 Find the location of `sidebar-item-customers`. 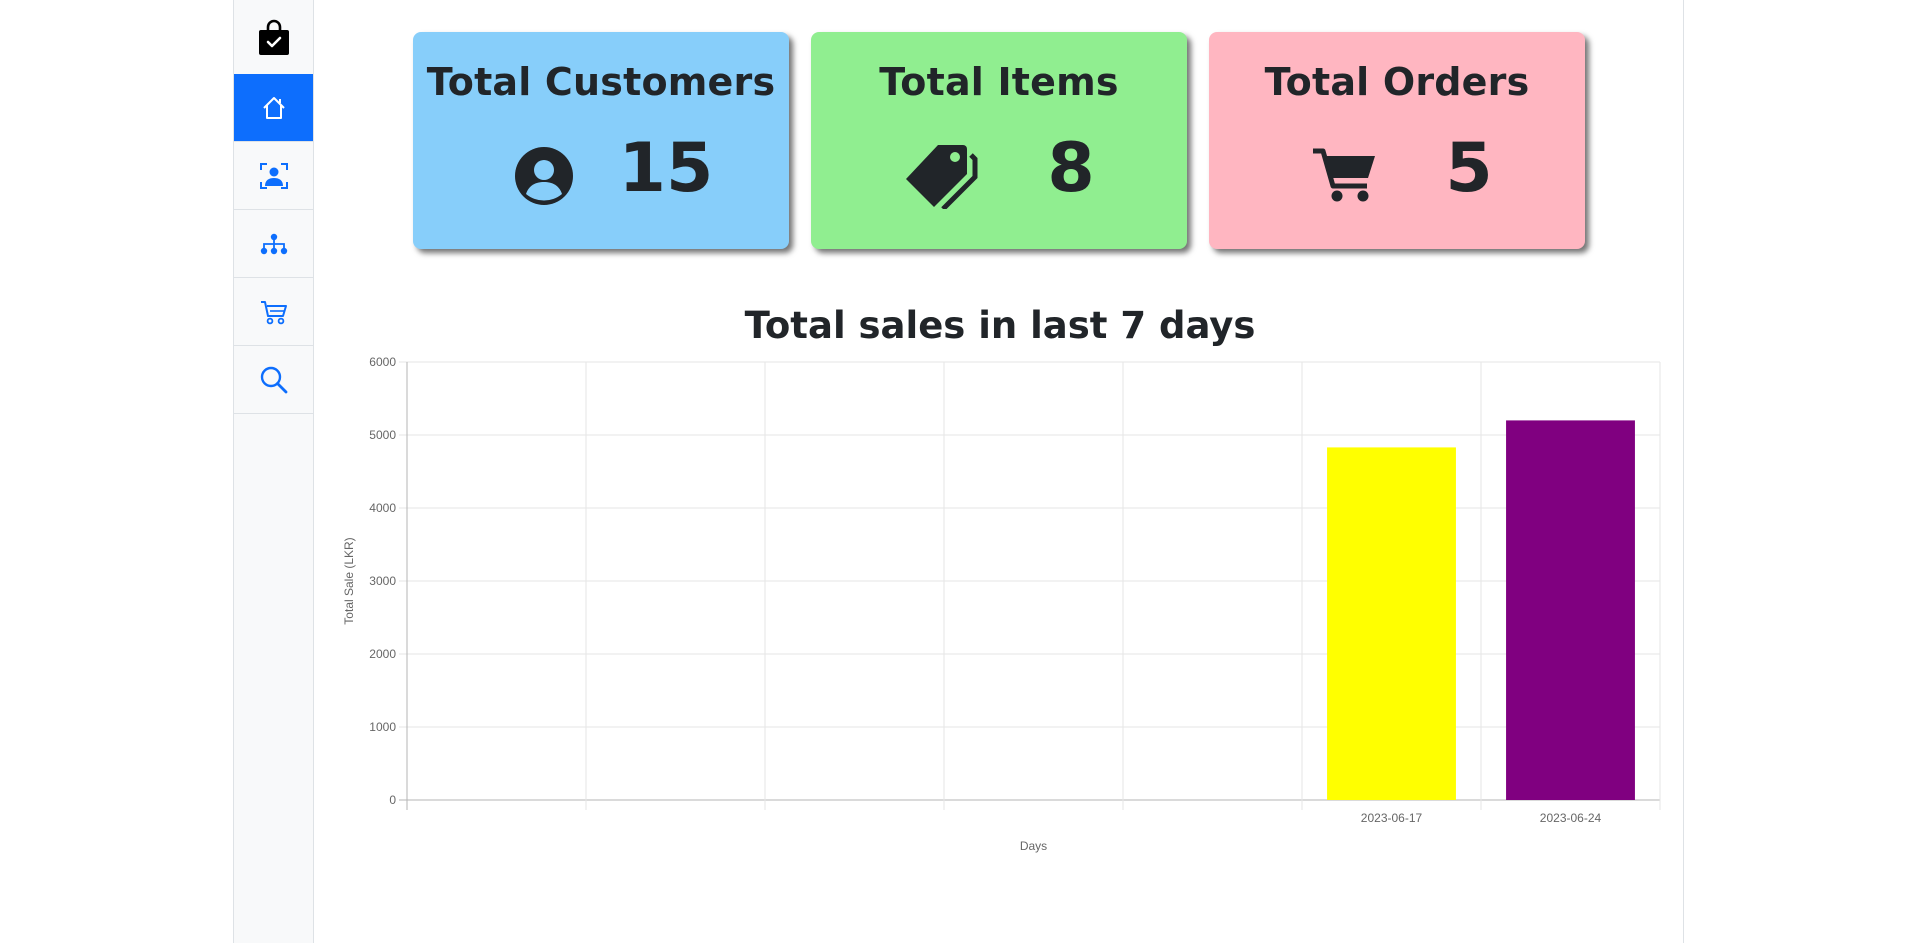

sidebar-item-customers is located at coordinates (273, 176).